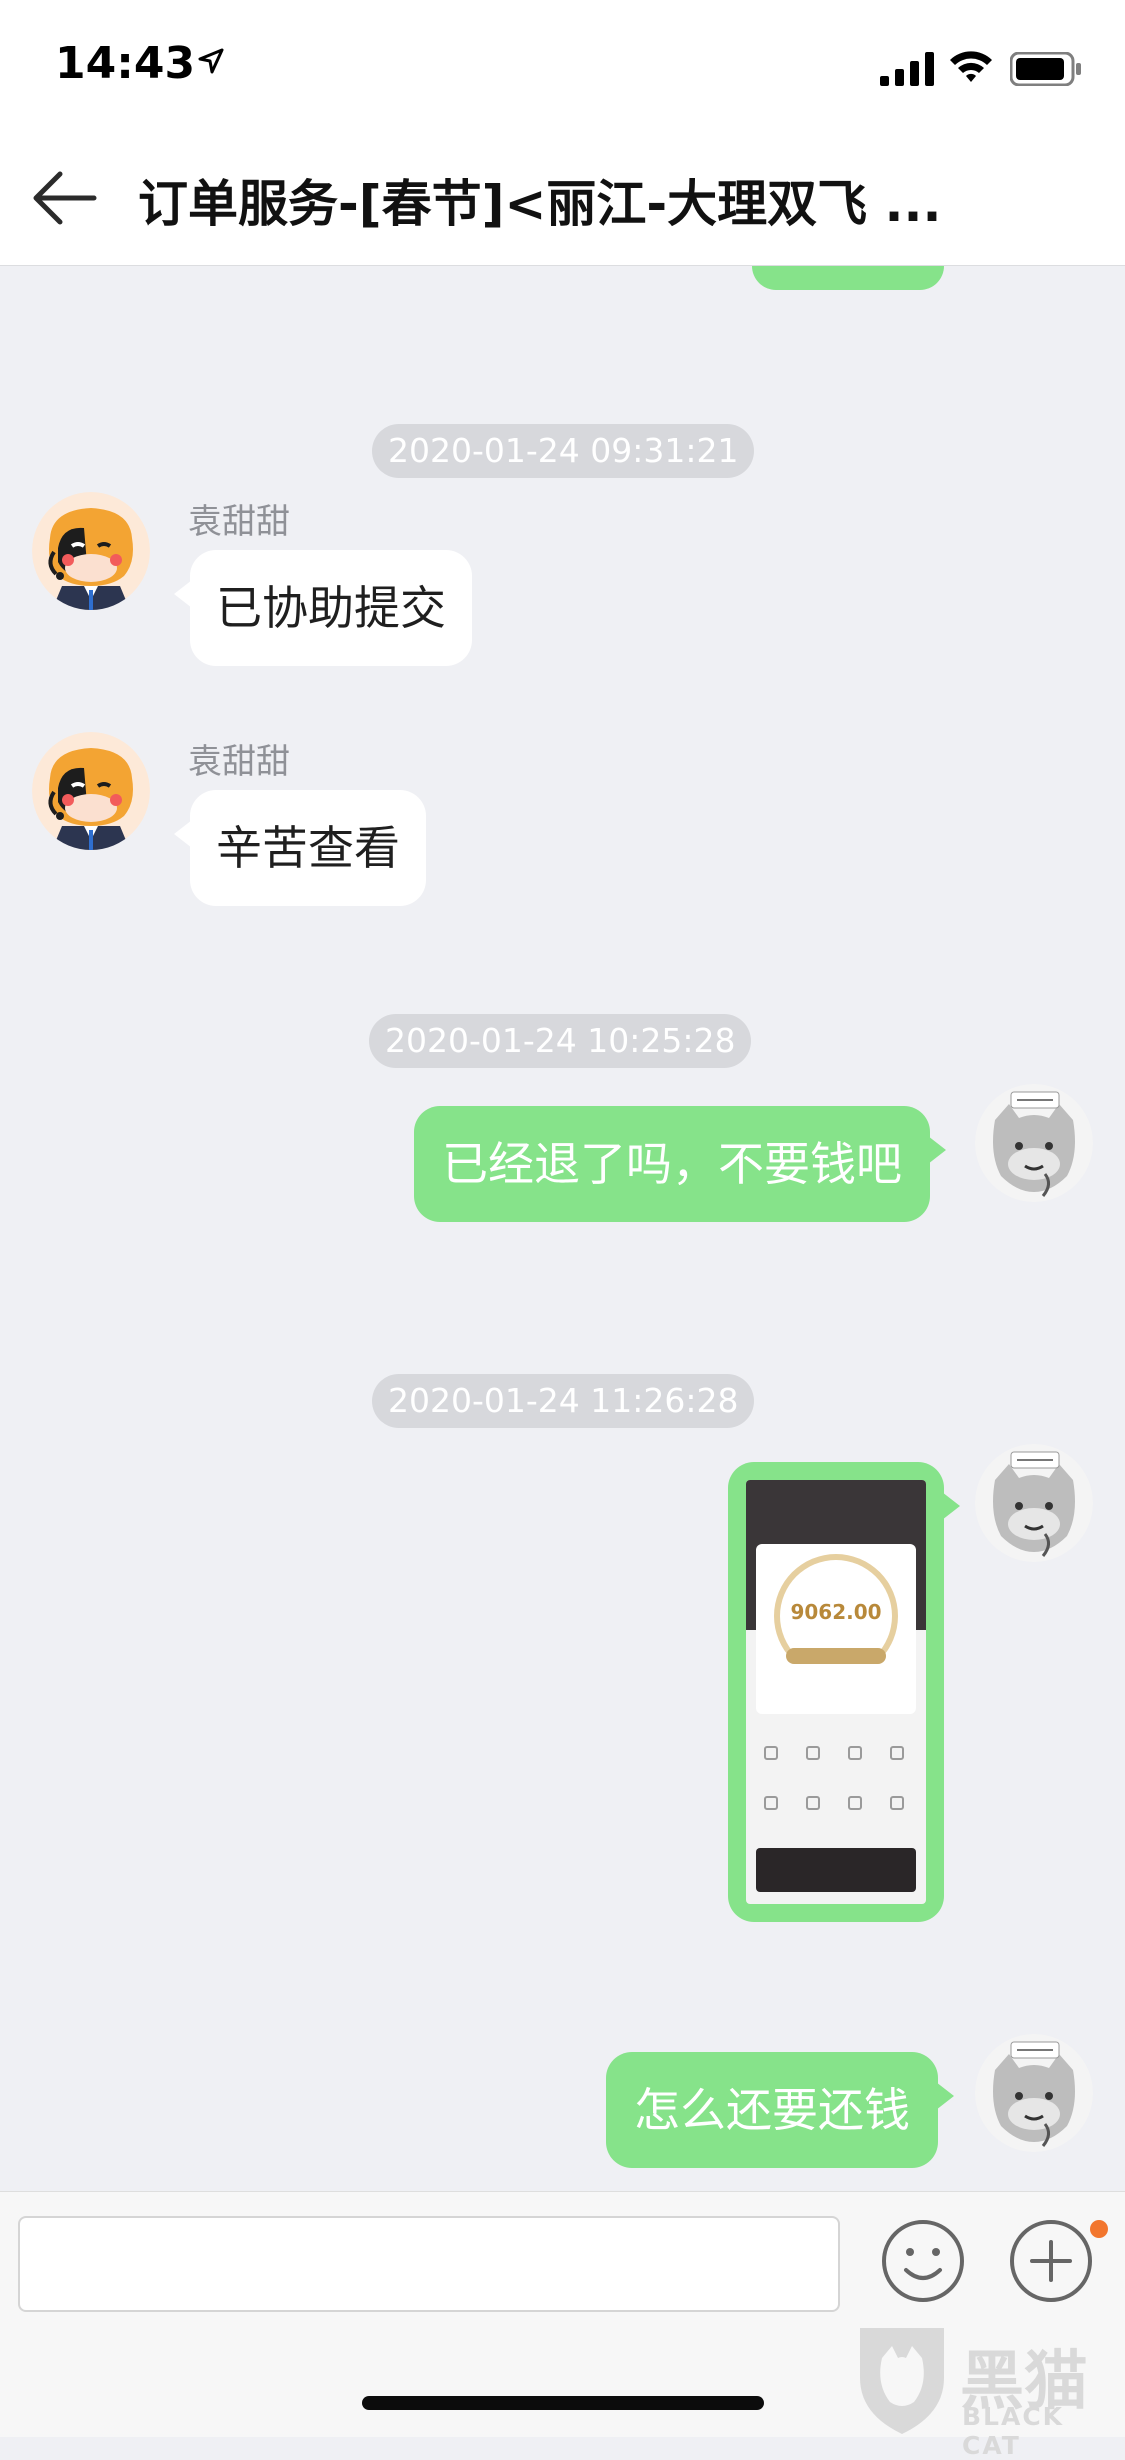  Describe the element at coordinates (125, 63) in the screenshot. I see `status-time: 14:43` at that location.